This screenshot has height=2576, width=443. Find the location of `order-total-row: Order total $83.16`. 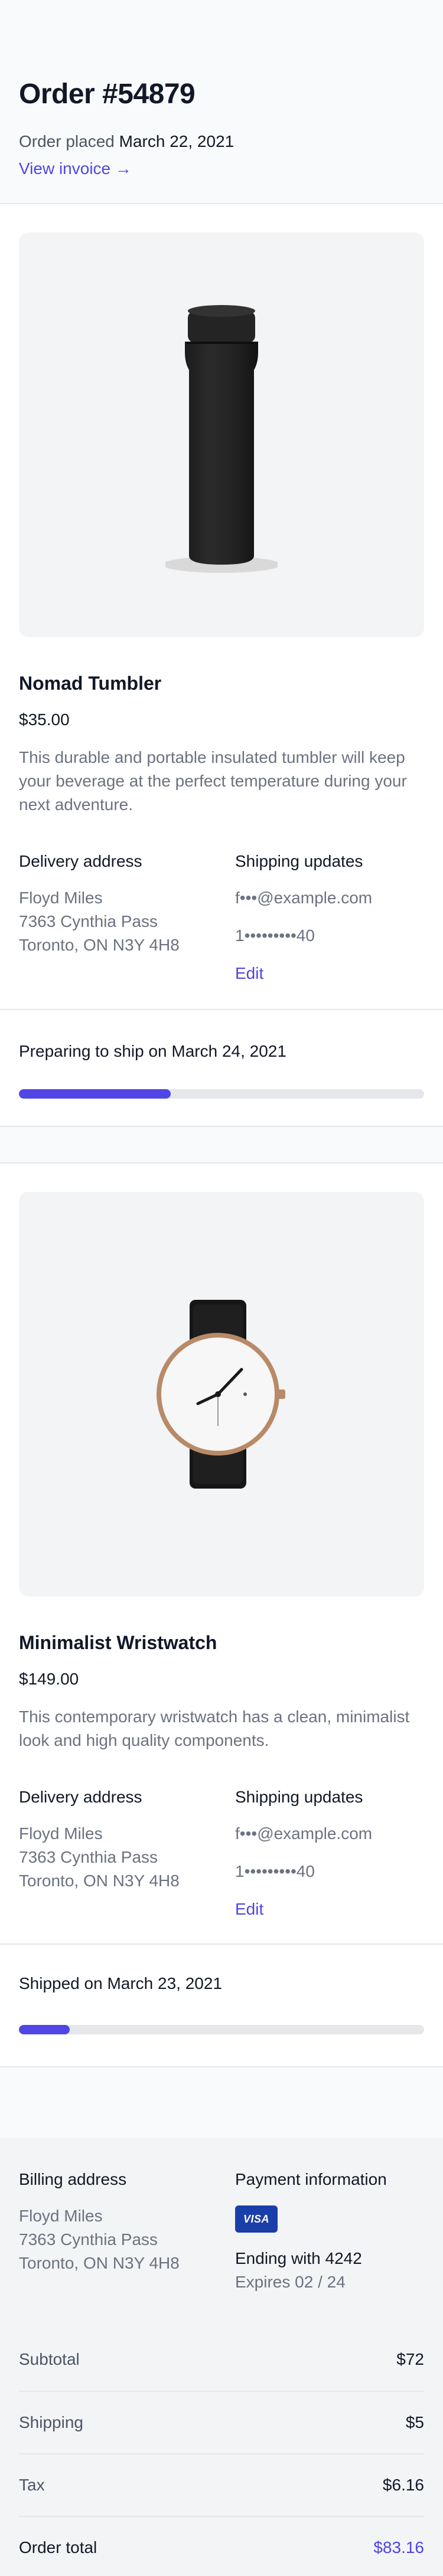

order-total-row: Order total $83.16 is located at coordinates (221, 2546).